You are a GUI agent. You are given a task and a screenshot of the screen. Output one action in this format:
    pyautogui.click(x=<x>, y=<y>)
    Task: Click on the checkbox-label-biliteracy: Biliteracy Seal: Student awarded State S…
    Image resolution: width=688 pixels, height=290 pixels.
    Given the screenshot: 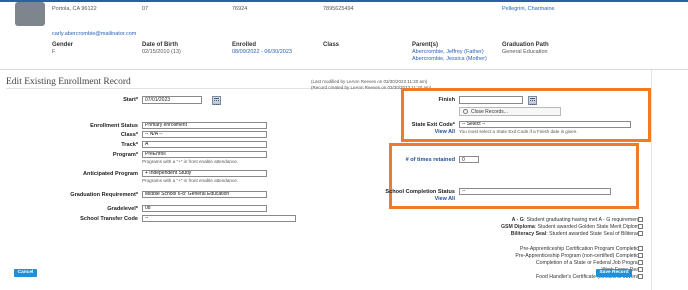 What is the action you would take?
    pyautogui.click(x=576, y=234)
    